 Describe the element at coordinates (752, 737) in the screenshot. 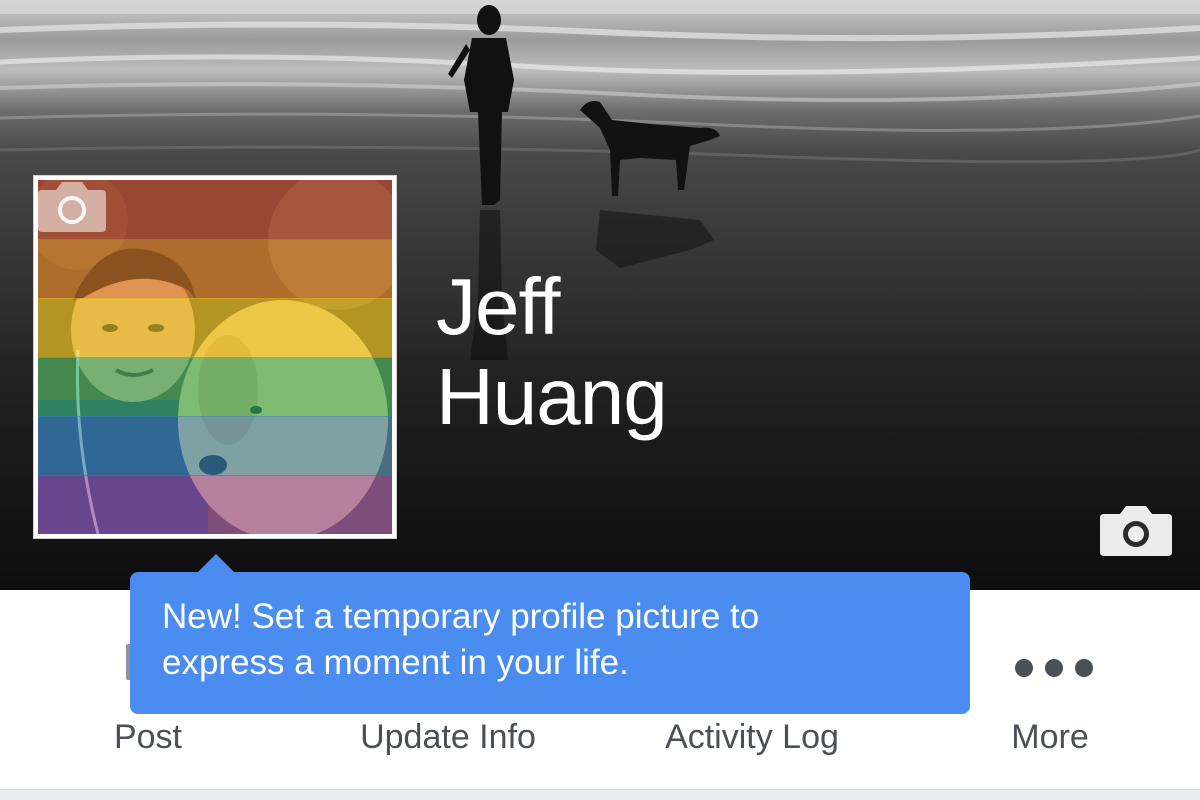

I see `activity-log-label: Activity Log` at that location.